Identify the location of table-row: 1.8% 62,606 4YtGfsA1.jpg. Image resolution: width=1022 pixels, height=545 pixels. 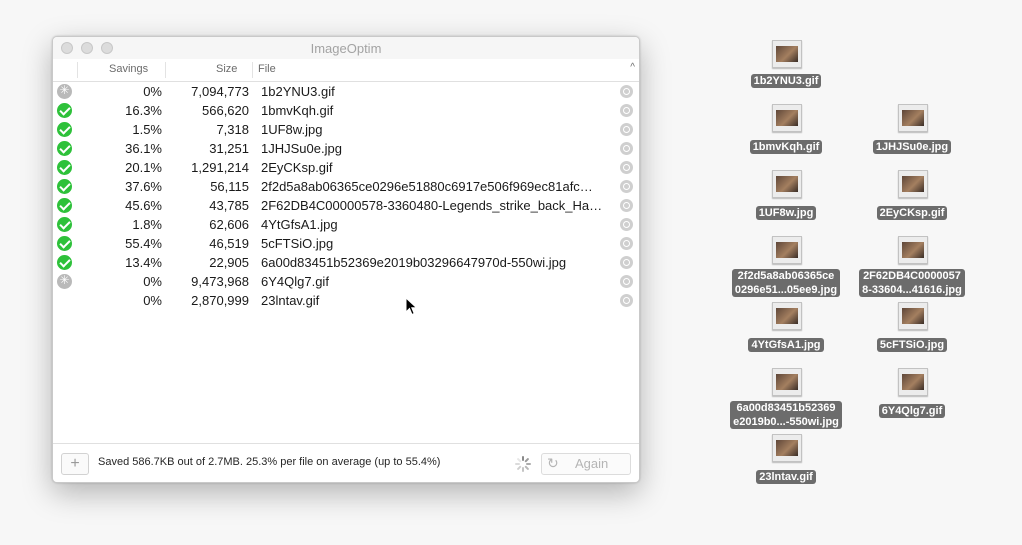
(346, 224).